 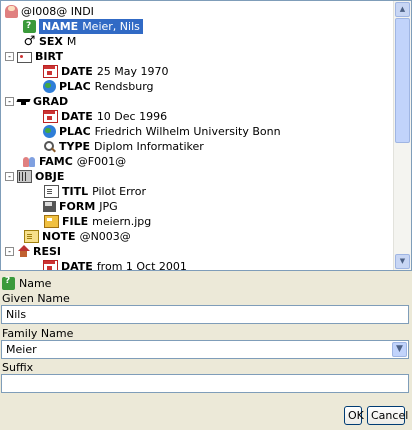 I want to click on gedcom-value: 25 May 1970, so click(x=132, y=71).